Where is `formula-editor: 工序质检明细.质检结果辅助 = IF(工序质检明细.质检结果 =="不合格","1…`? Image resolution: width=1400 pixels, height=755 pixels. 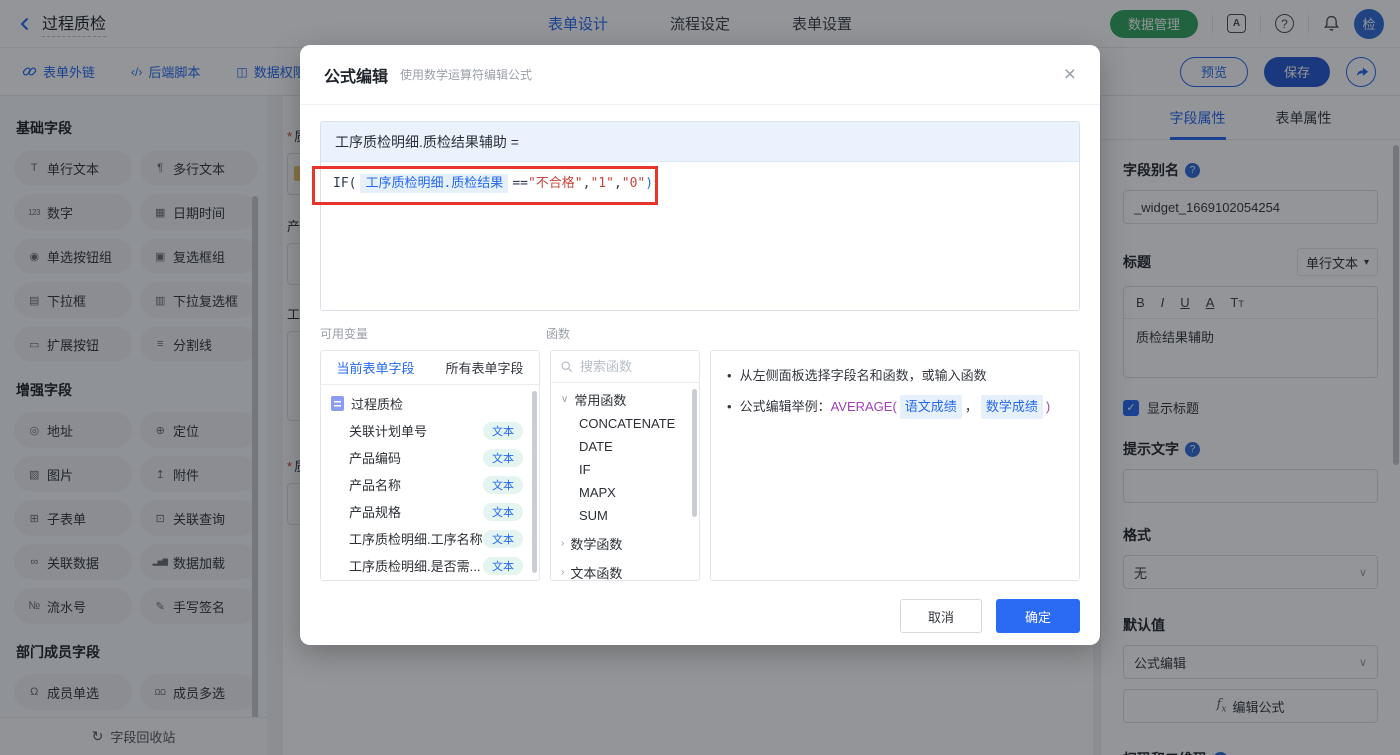 formula-editor: 工序质检明细.质检结果辅助 = IF(工序质检明细.质检结果 =="不合格","1… is located at coordinates (700, 216).